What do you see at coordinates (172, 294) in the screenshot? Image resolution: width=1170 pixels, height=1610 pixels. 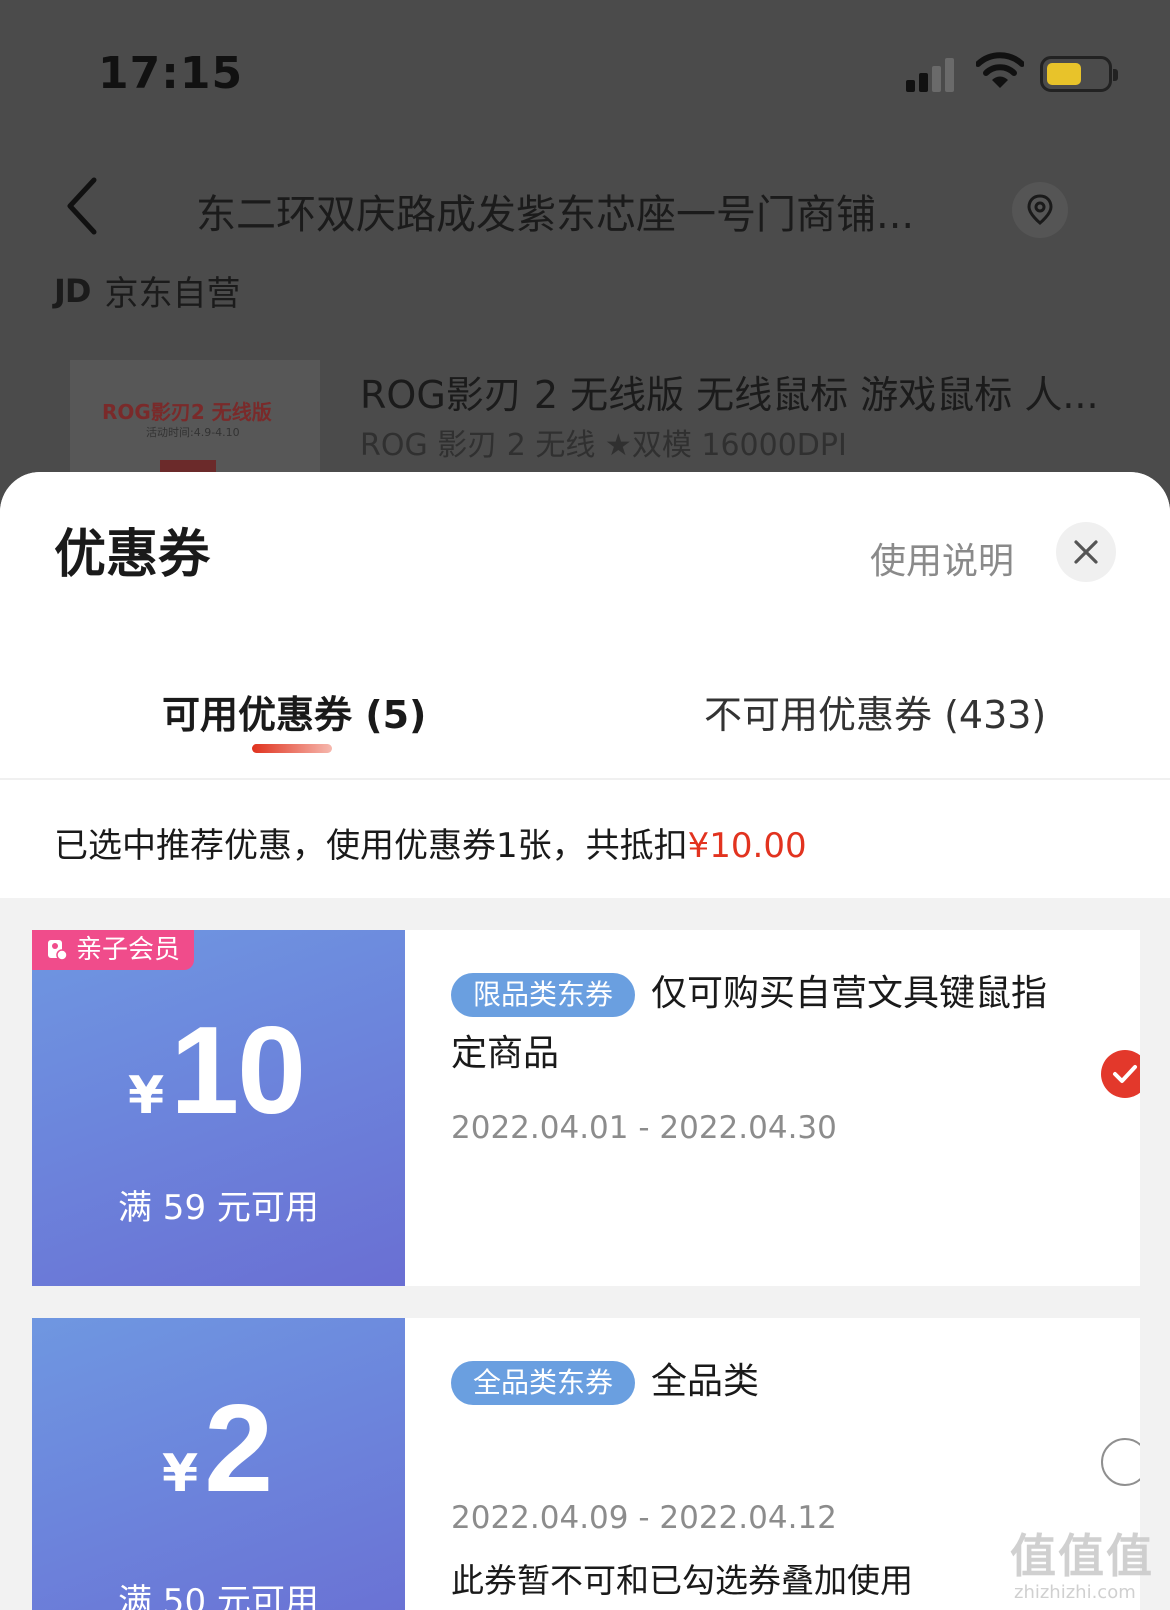 I see `shop-name: 京东自营` at bounding box center [172, 294].